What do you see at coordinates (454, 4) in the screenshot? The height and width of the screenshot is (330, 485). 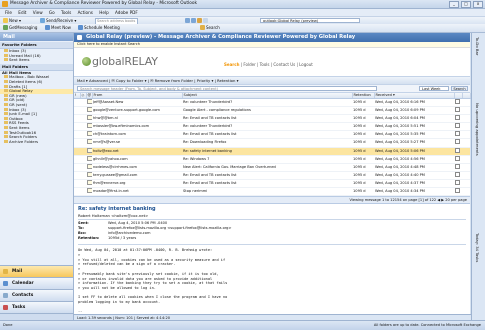 I see `minimize-button: _` at bounding box center [454, 4].